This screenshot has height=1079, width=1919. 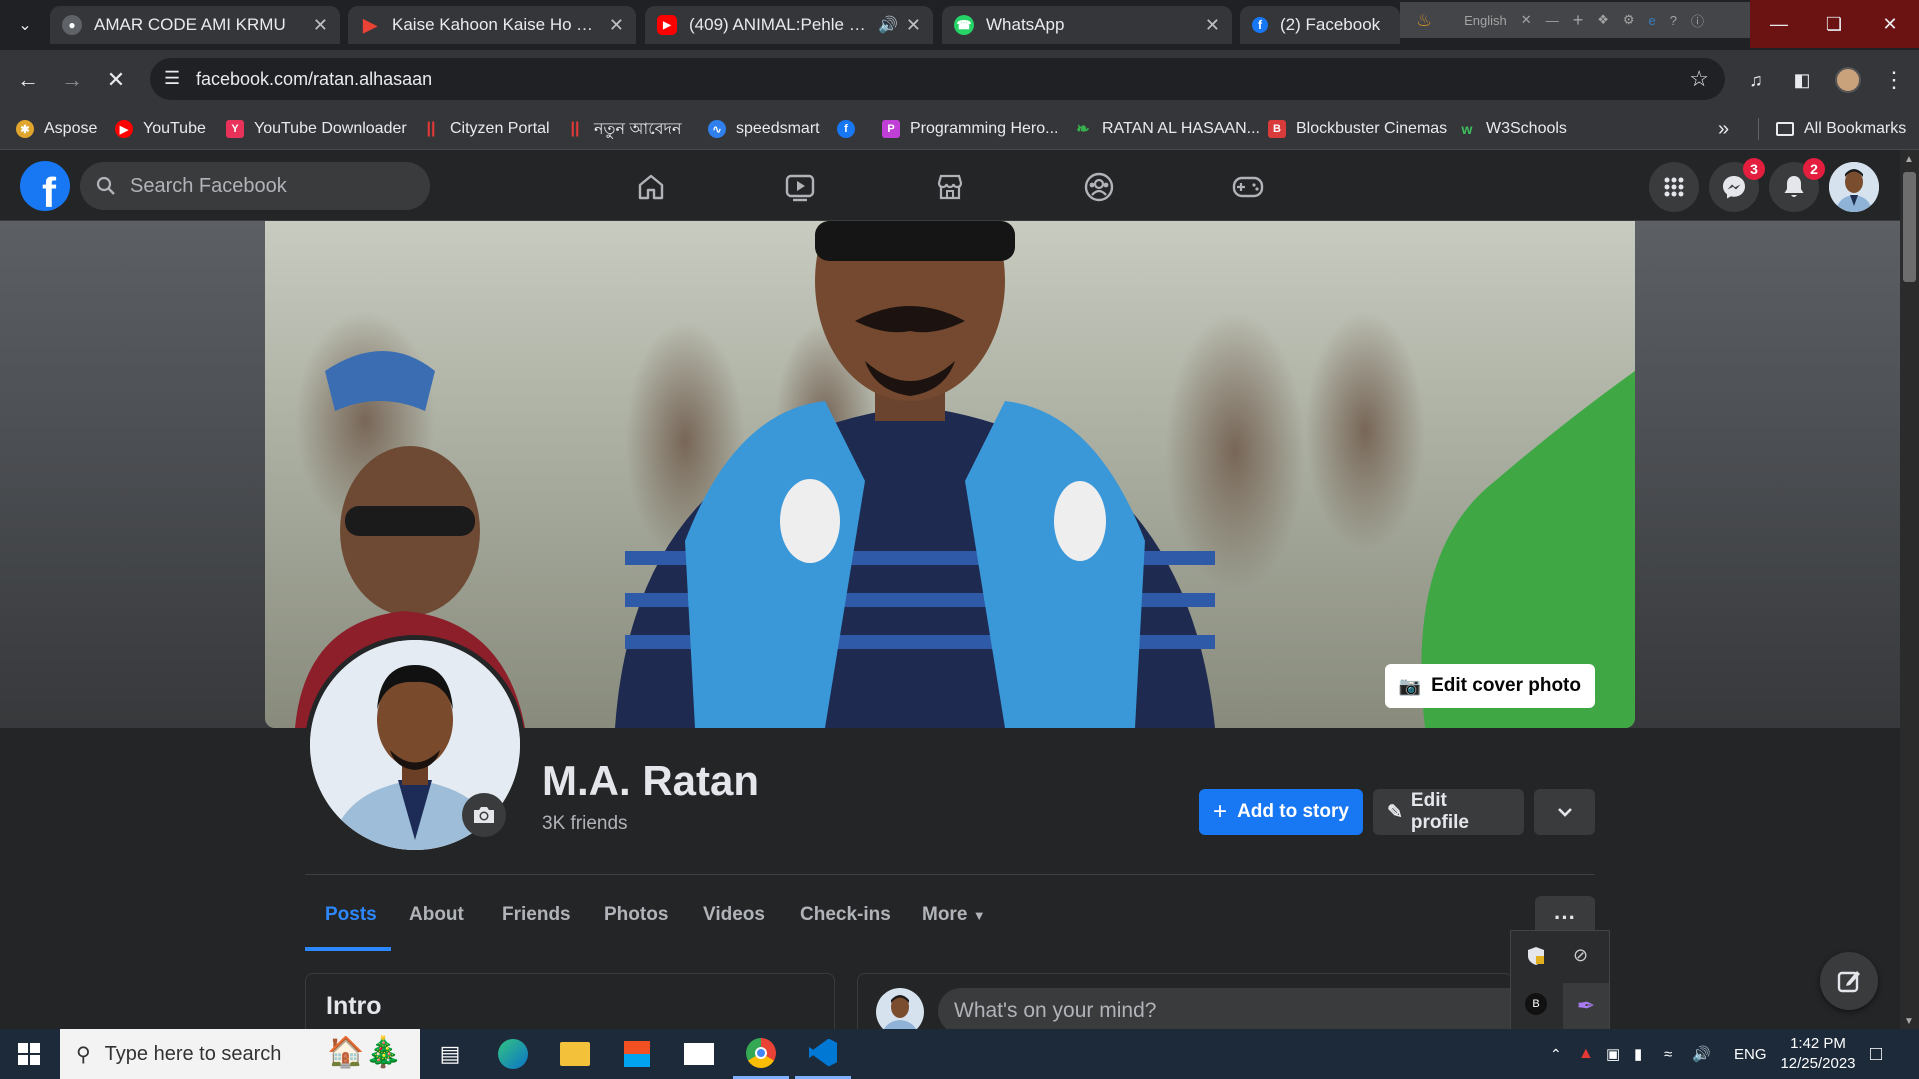 I want to click on wifi-icon: ≈, so click(x=1668, y=1054).